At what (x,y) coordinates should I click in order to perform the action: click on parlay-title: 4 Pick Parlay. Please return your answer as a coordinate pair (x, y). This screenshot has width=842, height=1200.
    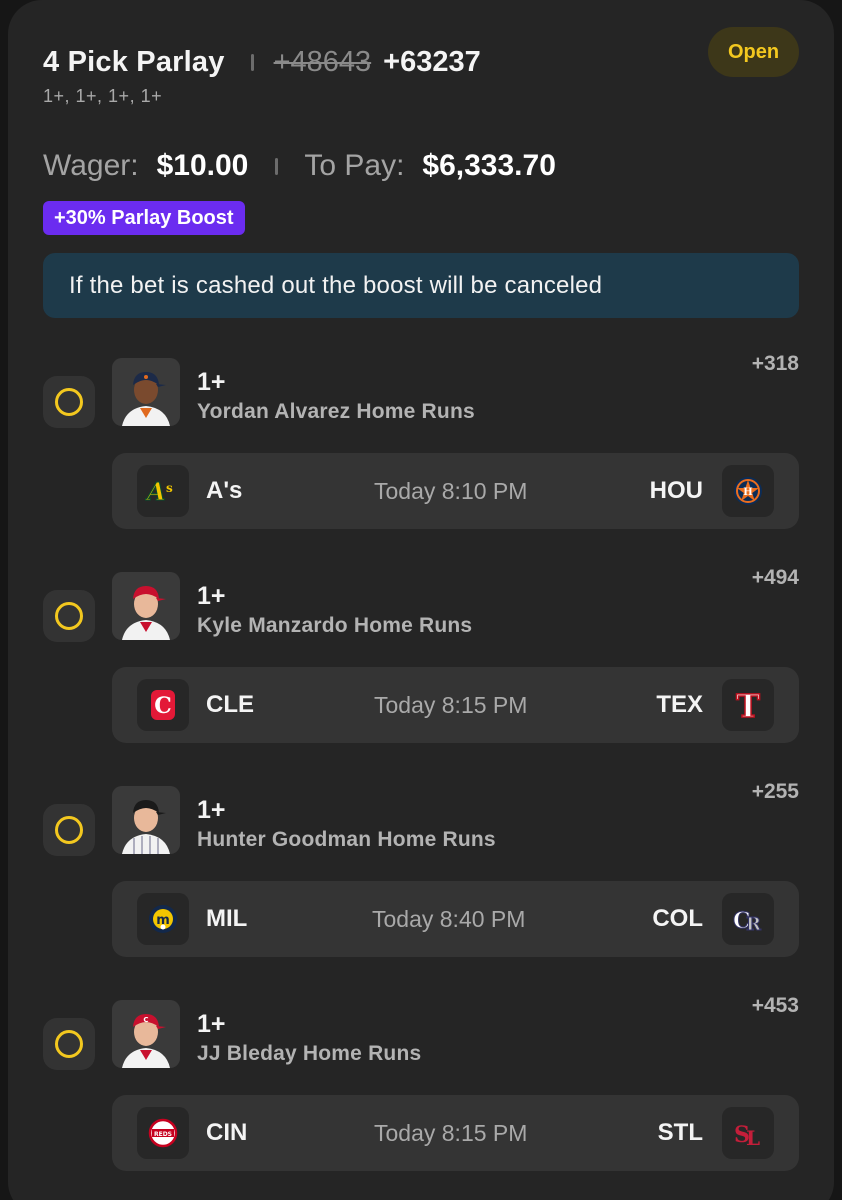
    Looking at the image, I should click on (134, 61).